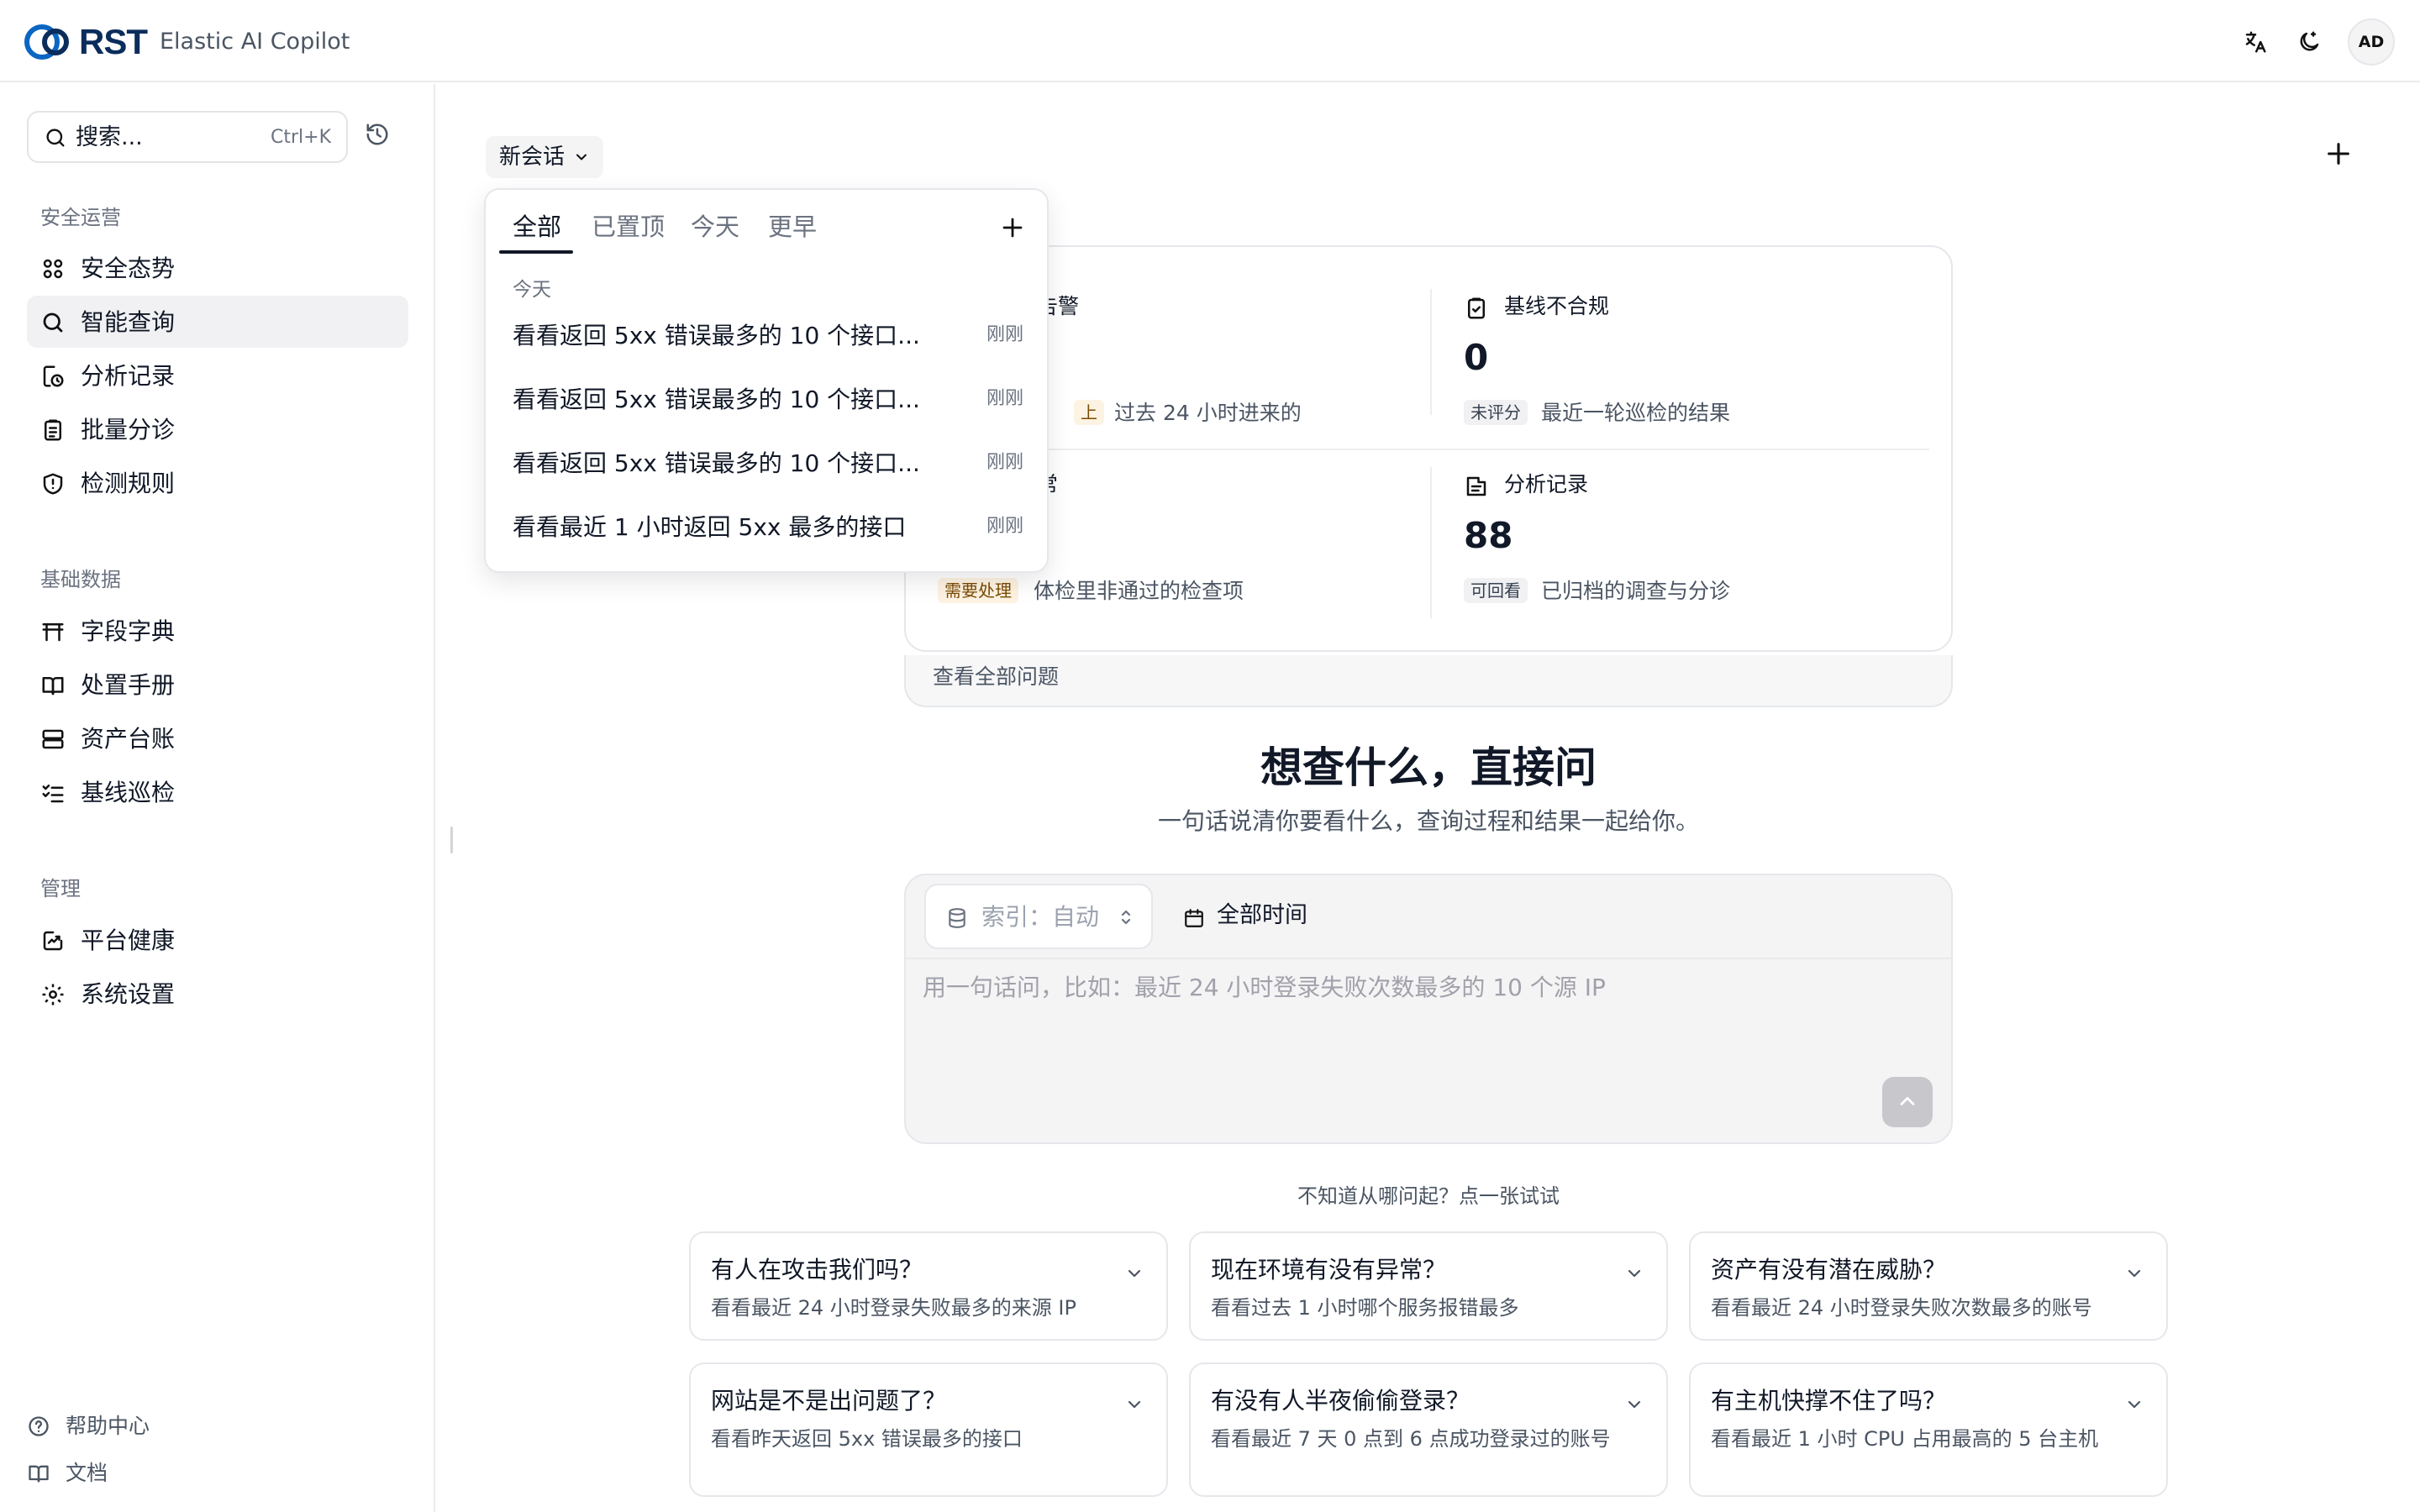  I want to click on group-label-today: 今天, so click(532, 290).